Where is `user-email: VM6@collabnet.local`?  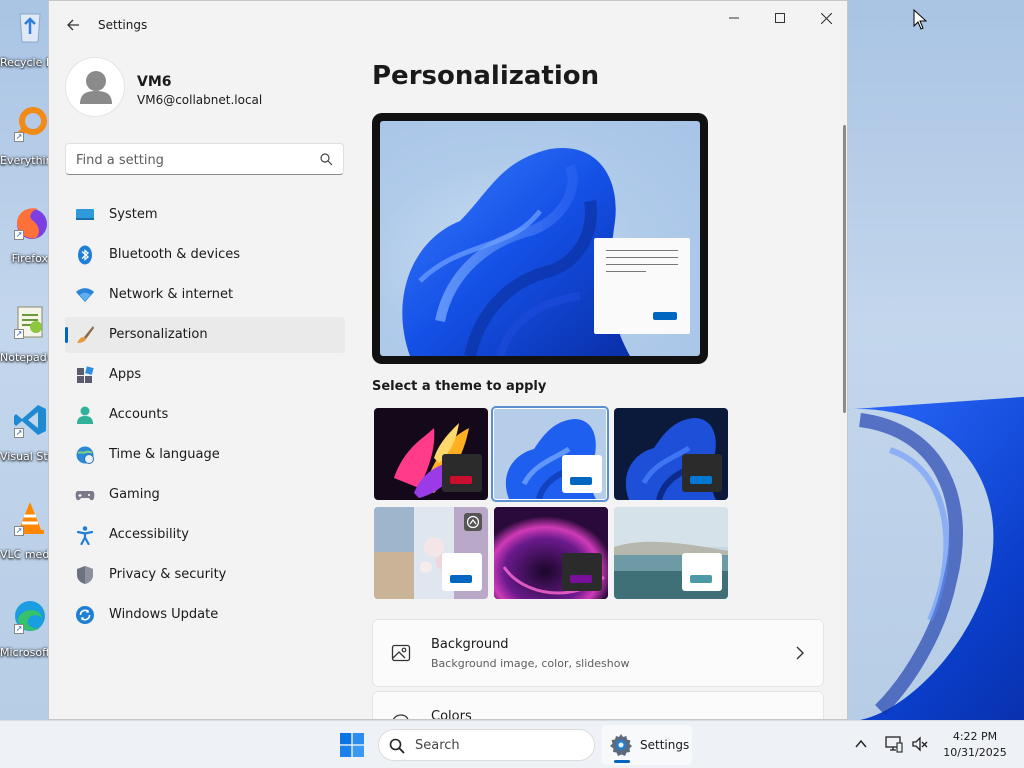
user-email: VM6@collabnet.local is located at coordinates (200, 100).